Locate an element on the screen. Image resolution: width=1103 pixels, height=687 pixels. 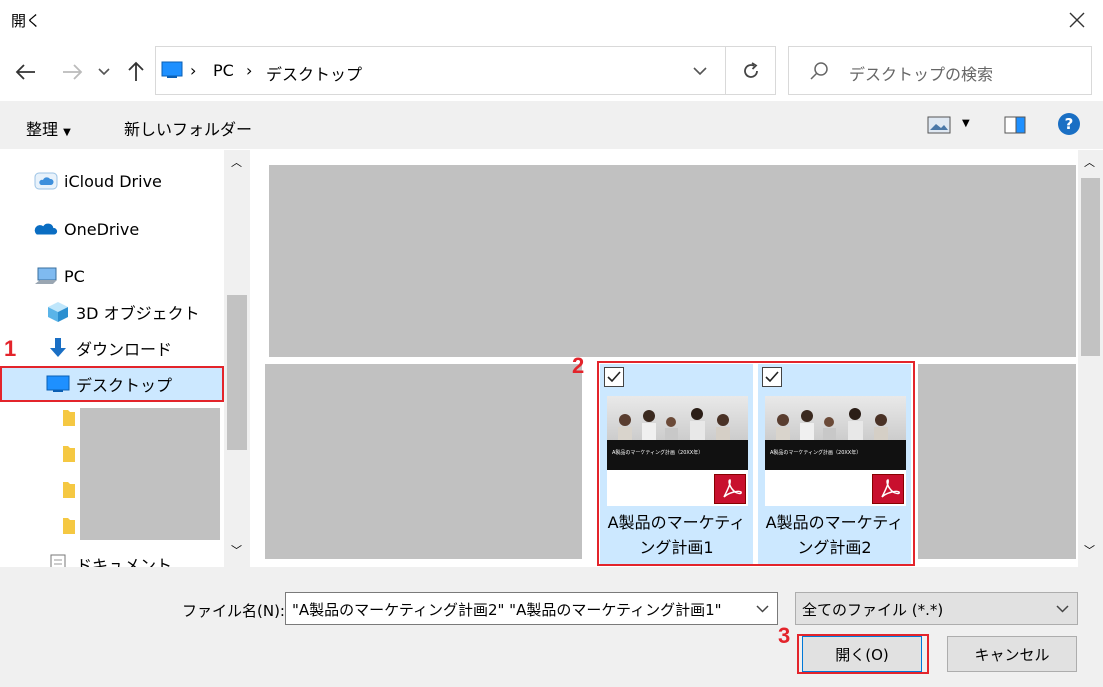
command-bar: 整理 ▼ 新しいフォルダー ▼ ? is located at coordinates (551, 125).